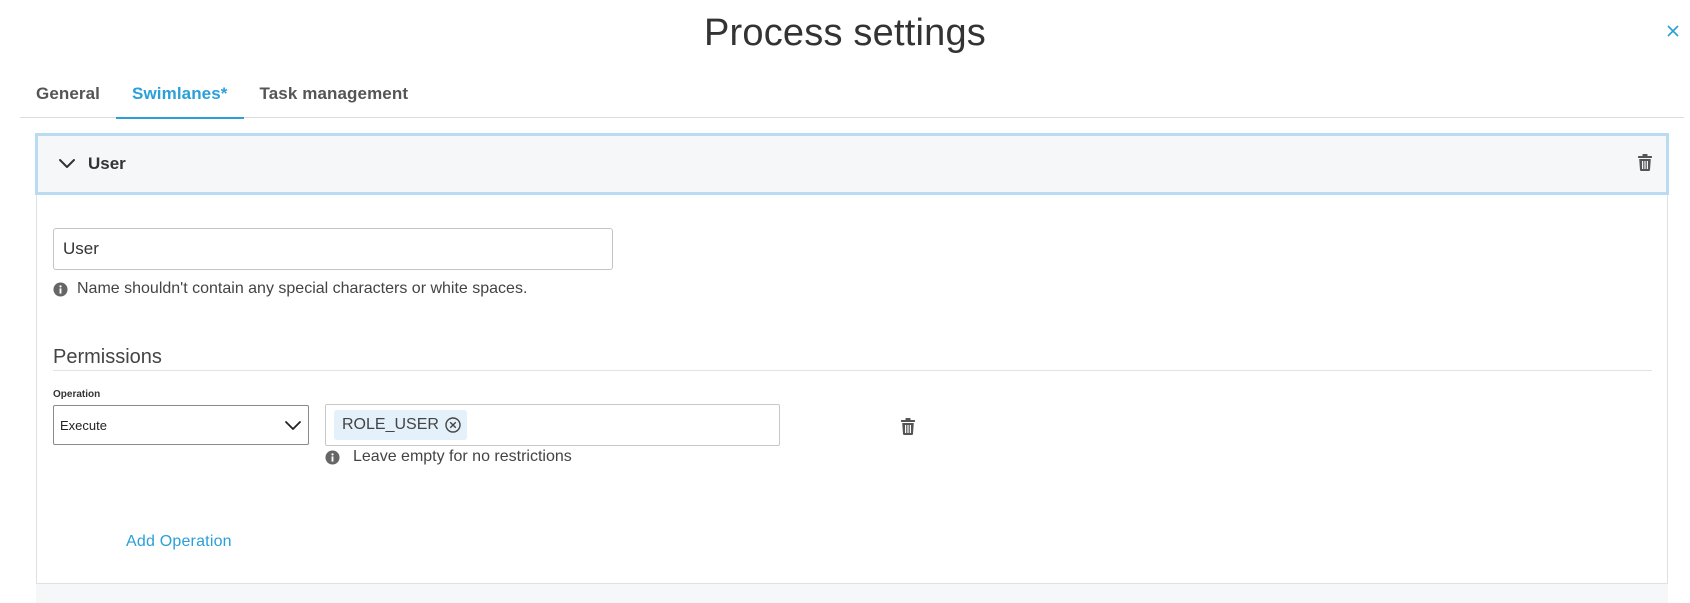  What do you see at coordinates (552, 425) in the screenshot?
I see `roles-input: ROLE_USER` at bounding box center [552, 425].